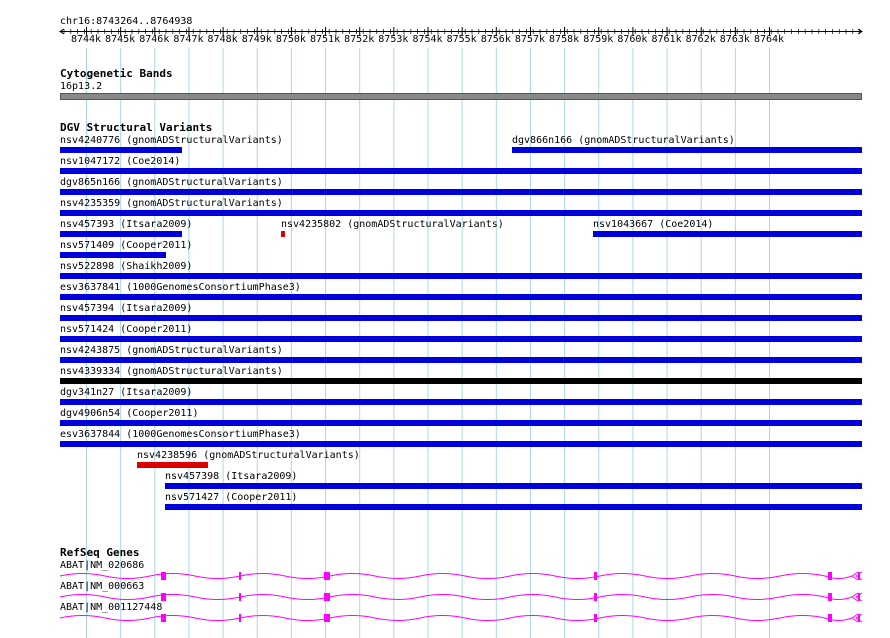  Describe the element at coordinates (231, 476) in the screenshot. I see `variant-label: nsv457398 (Itsara2009)` at that location.